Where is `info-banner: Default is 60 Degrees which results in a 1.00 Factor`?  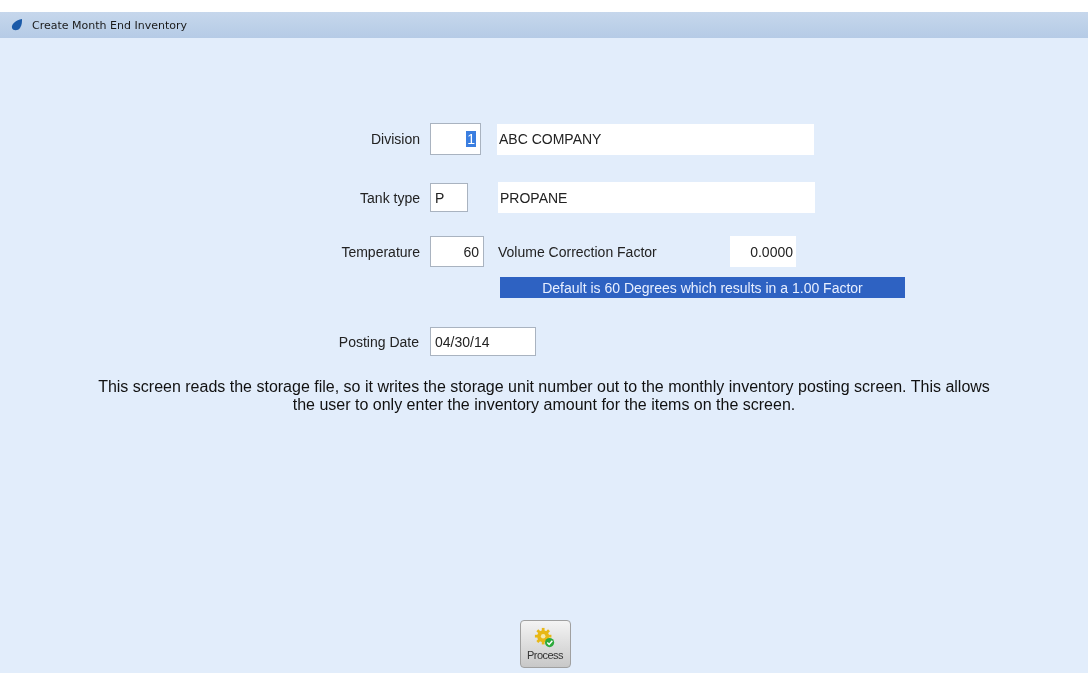
info-banner: Default is 60 Degrees which results in a 1.00 Factor is located at coordinates (702, 287).